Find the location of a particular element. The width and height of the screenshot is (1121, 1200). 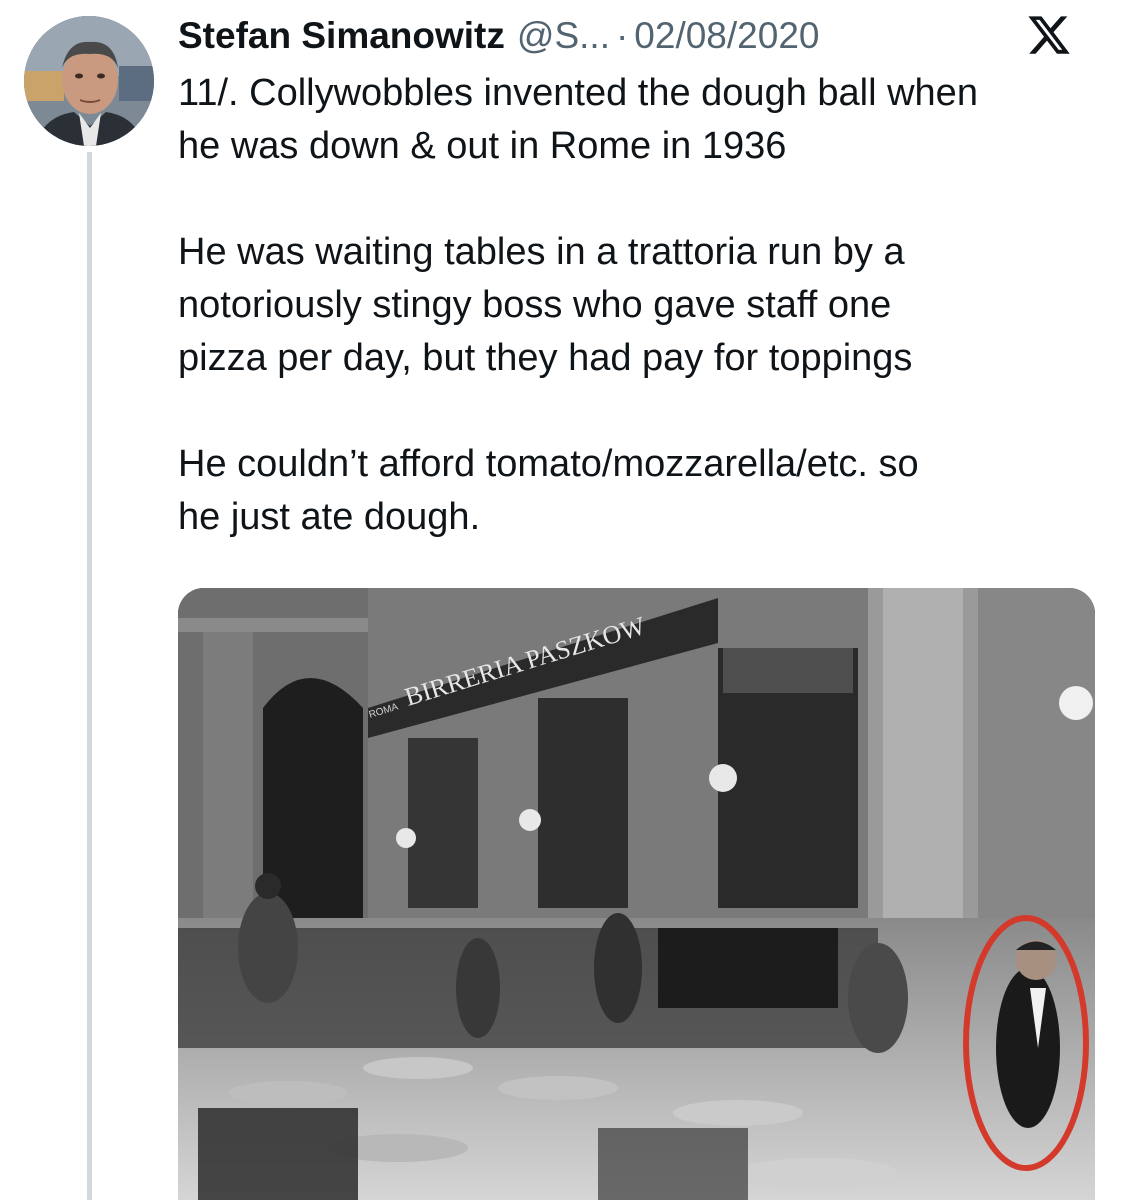

tweet-line: he just ate dough. is located at coordinates (329, 517).